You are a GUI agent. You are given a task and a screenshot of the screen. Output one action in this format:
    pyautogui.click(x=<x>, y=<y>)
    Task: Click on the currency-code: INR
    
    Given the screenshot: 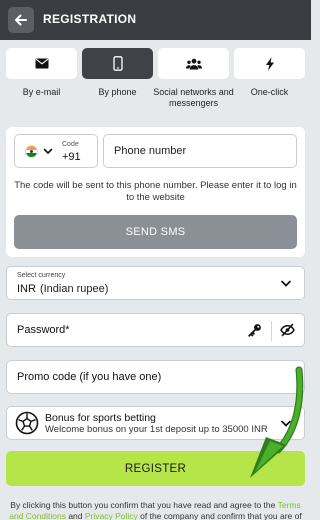 What is the action you would take?
    pyautogui.click(x=26, y=289)
    